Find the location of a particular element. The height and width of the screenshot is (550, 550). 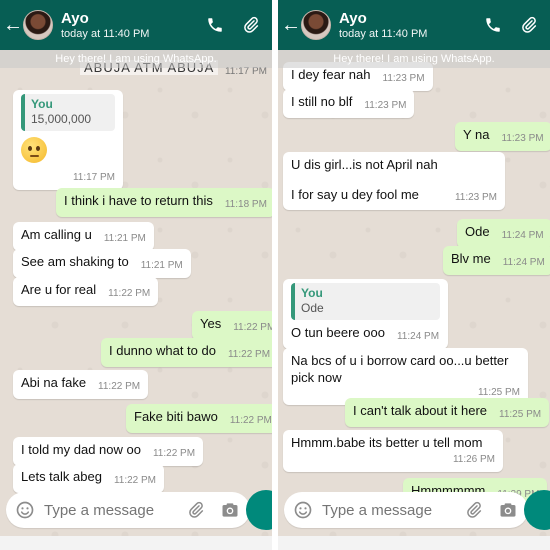

message-time: 11:18 PM is located at coordinates (245, 204).